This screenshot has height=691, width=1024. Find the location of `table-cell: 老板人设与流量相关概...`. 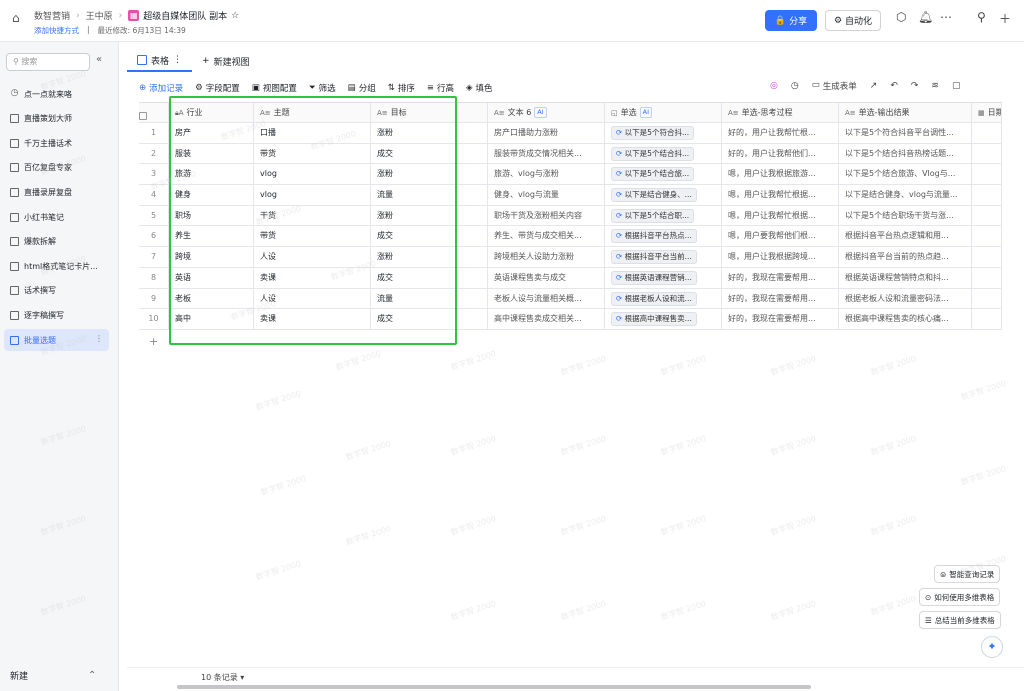

table-cell: 老板人设与流量相关概... is located at coordinates (546, 298).